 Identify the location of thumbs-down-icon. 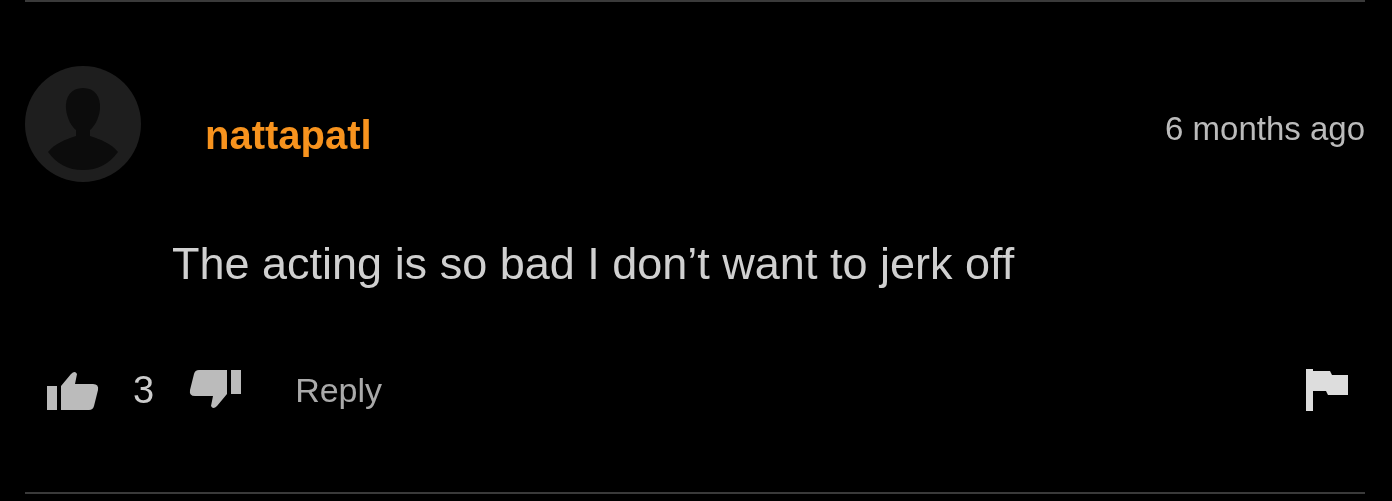
(215, 390).